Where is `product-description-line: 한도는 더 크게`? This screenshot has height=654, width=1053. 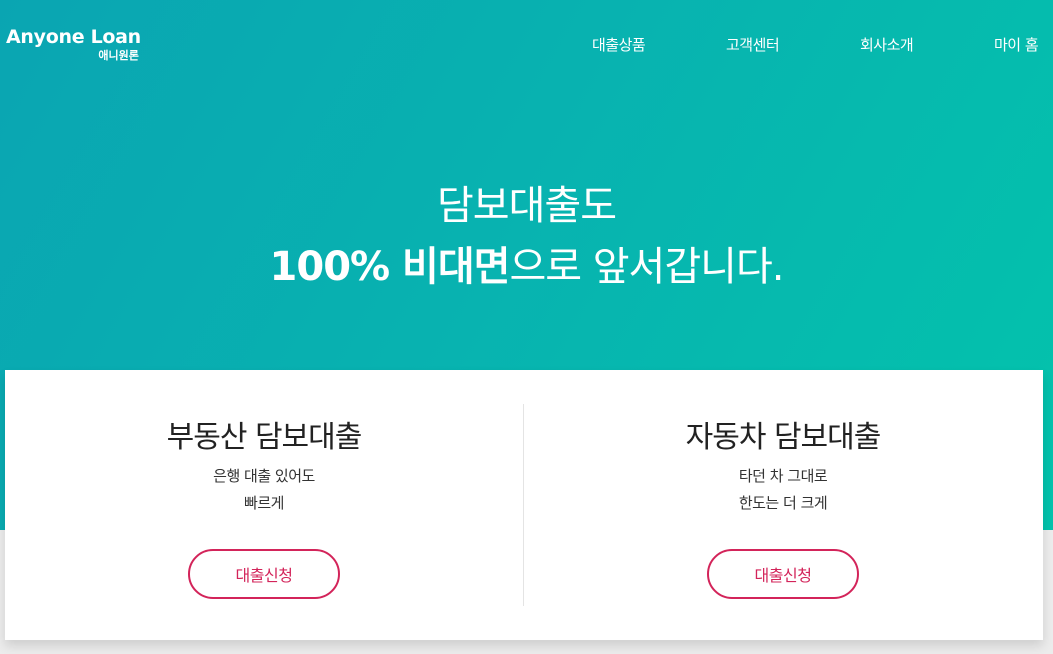 product-description-line: 한도는 더 크게 is located at coordinates (783, 503).